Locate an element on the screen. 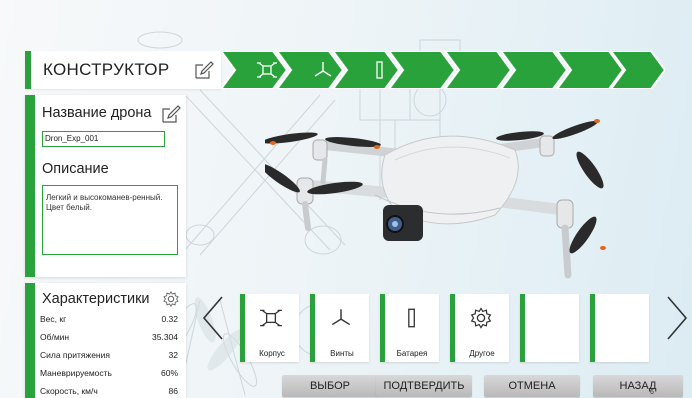 The width and height of the screenshot is (692, 398). spec-label: Об/мин is located at coordinates (55, 336).